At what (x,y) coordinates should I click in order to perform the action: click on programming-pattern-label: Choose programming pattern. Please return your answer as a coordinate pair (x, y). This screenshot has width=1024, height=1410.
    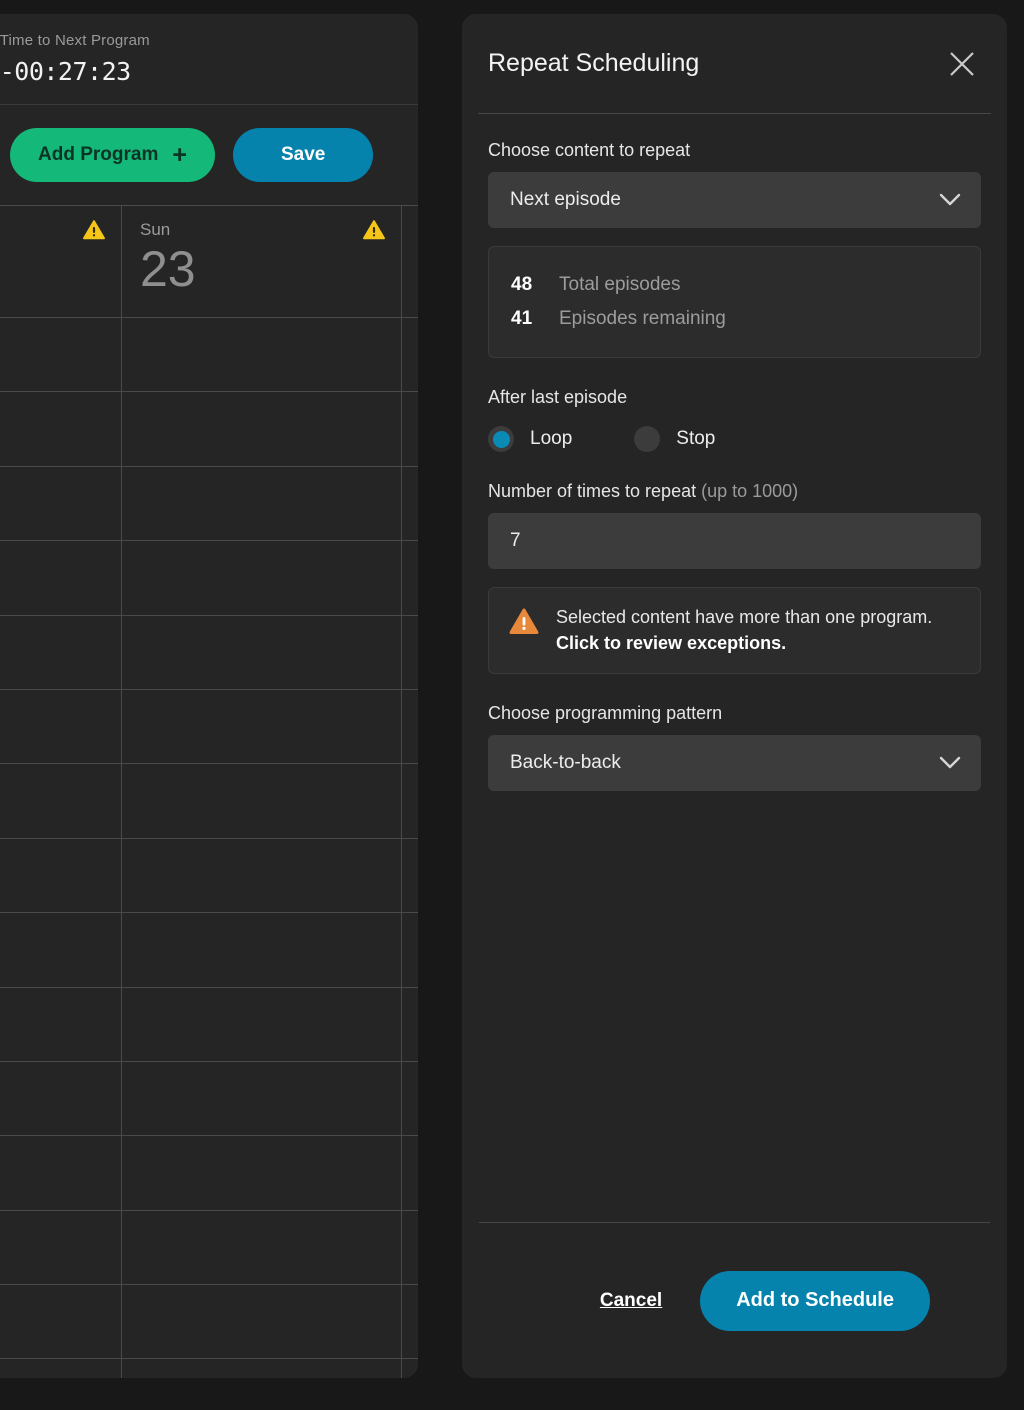
    Looking at the image, I should click on (605, 713).